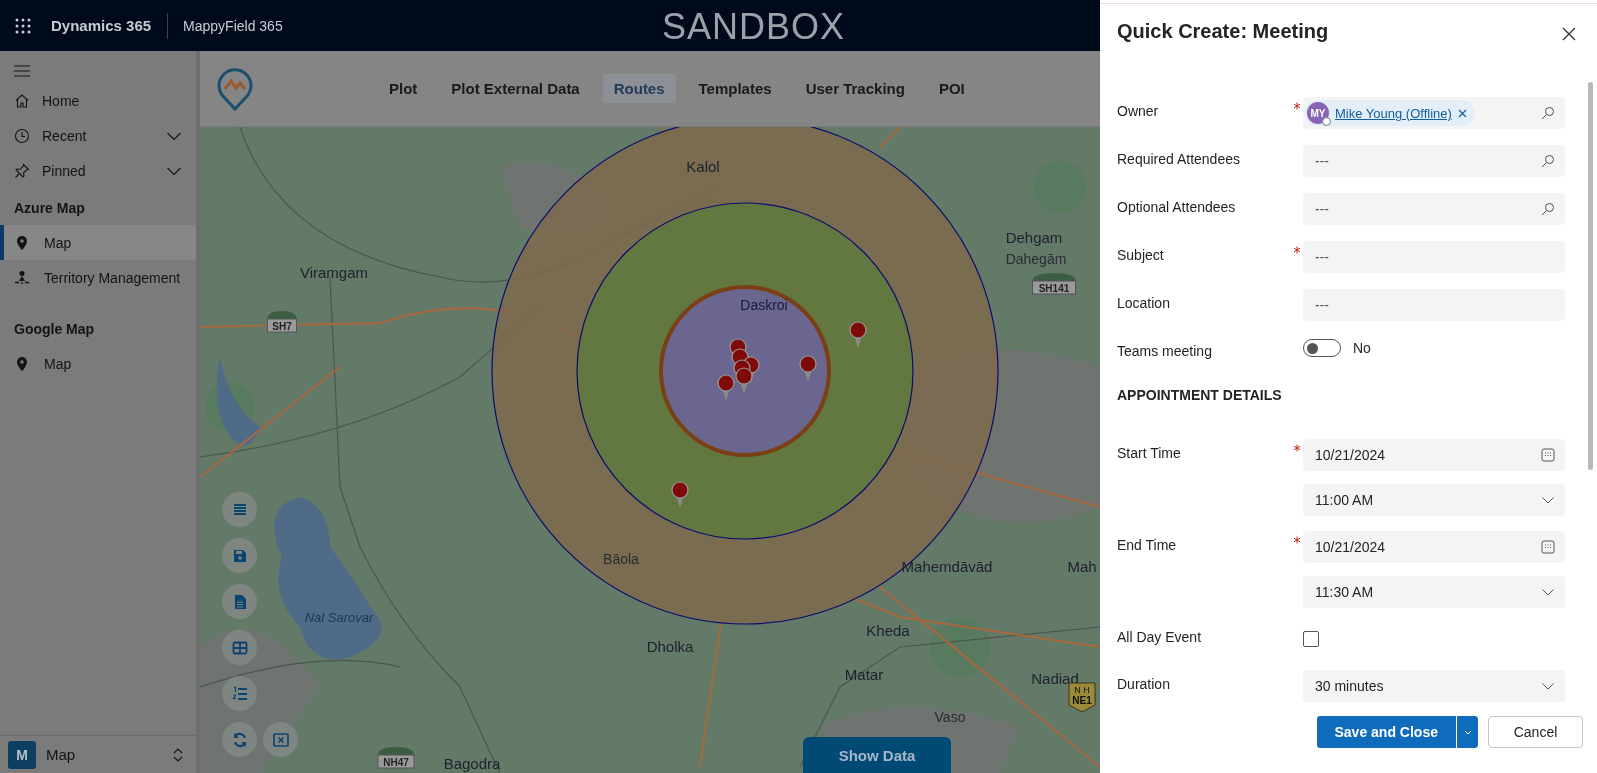  What do you see at coordinates (744, 366) in the screenshot?
I see `map-marker-cluster-icon` at bounding box center [744, 366].